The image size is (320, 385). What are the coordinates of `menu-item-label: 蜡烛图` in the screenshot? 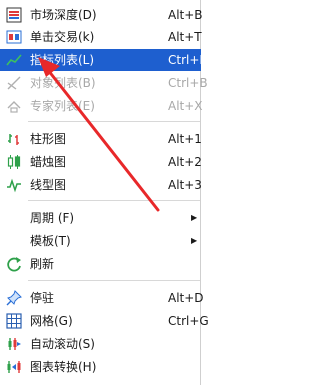 It's located at (48, 162).